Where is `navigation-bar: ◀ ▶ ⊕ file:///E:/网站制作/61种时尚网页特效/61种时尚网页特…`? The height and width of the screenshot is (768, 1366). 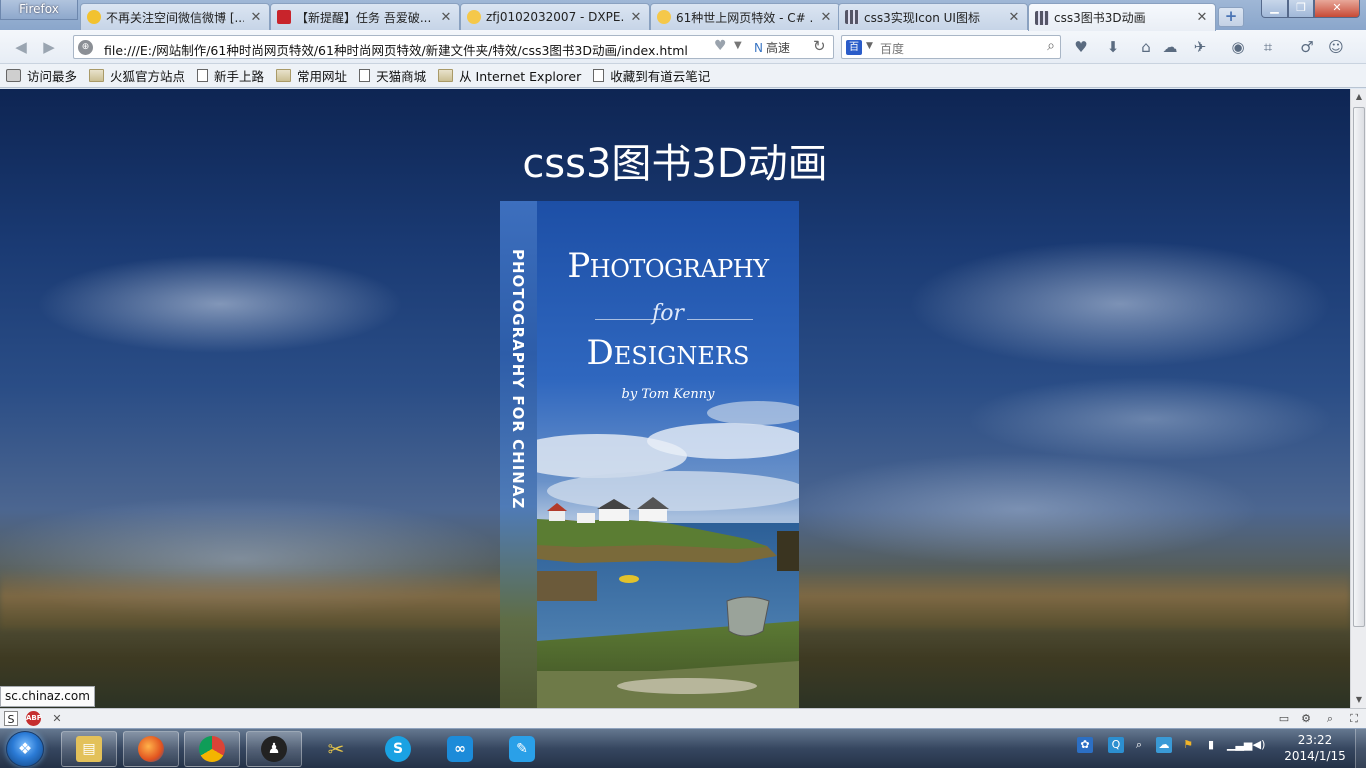 navigation-bar: ◀ ▶ ⊕ file:///E:/网站制作/61种时尚网页特效/61种时尚网页特… is located at coordinates (683, 47).